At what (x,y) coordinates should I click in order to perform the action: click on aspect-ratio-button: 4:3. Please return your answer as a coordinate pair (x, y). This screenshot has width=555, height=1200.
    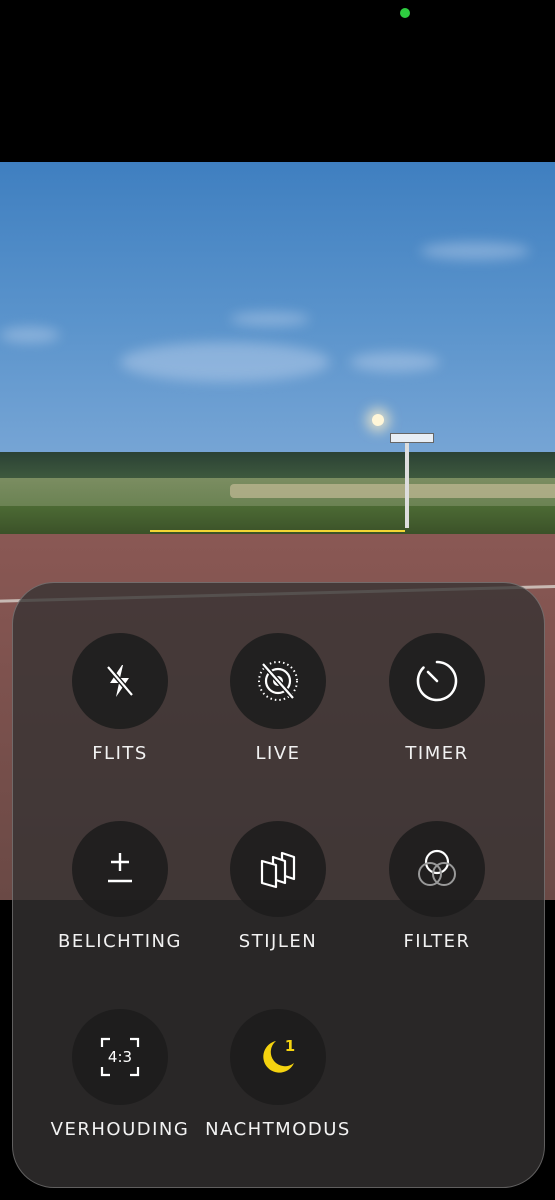
    Looking at the image, I should click on (120, 1057).